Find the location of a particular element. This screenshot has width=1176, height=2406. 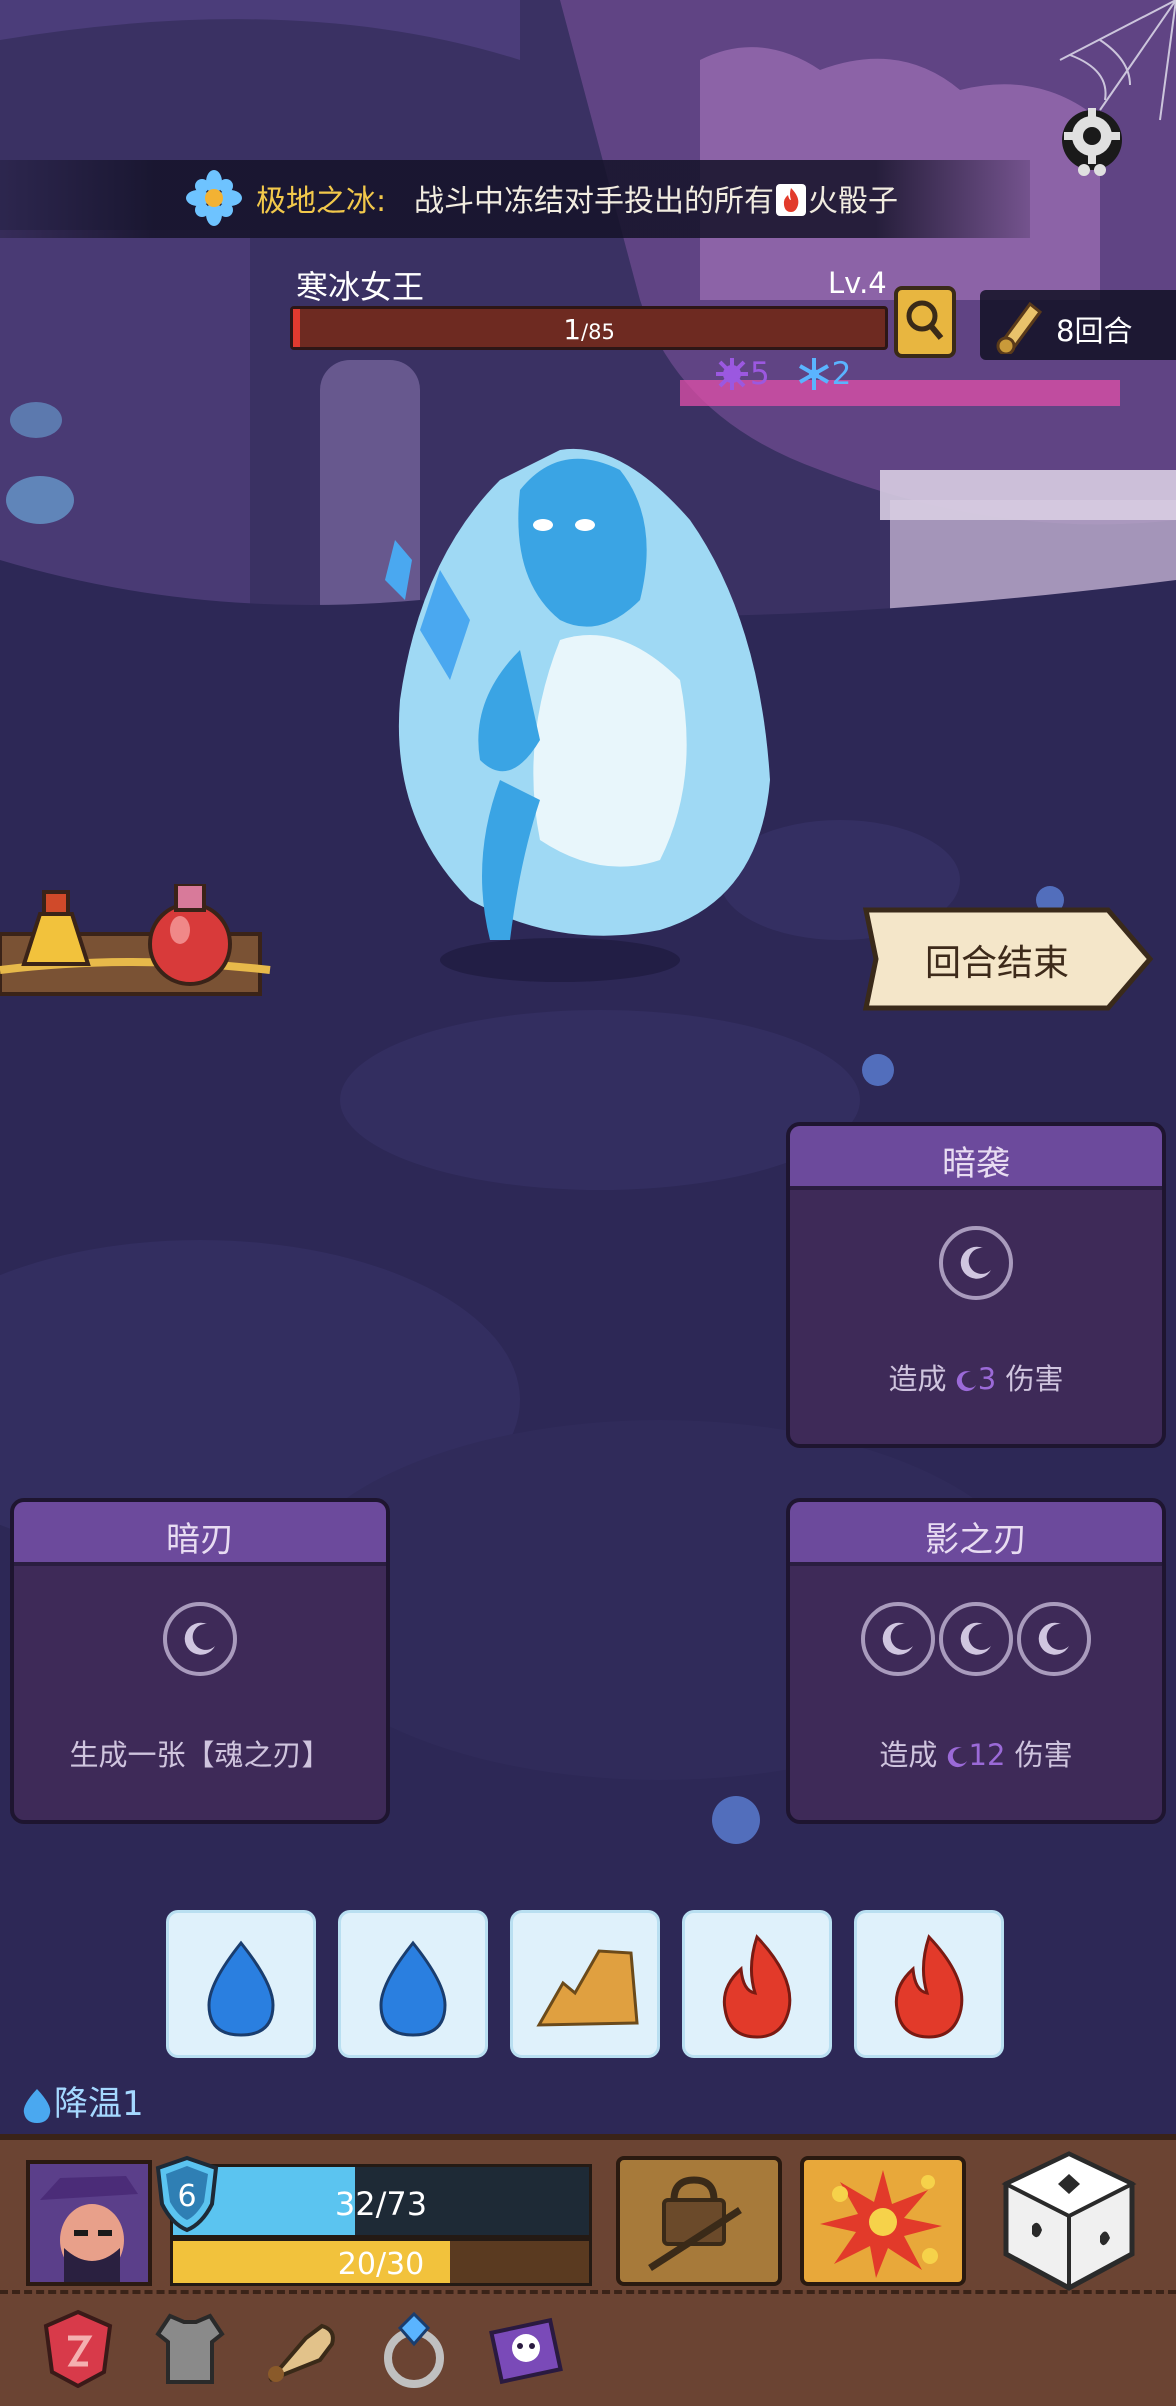

player-status-chill-text: 降温1 is located at coordinates (99, 2104).